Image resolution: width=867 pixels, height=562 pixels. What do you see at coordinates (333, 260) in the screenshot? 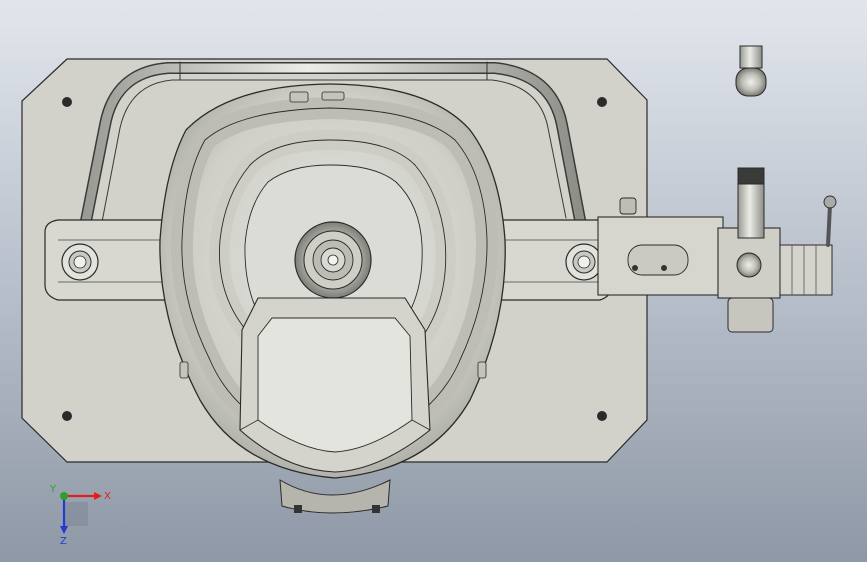
I see `central-hub` at bounding box center [333, 260].